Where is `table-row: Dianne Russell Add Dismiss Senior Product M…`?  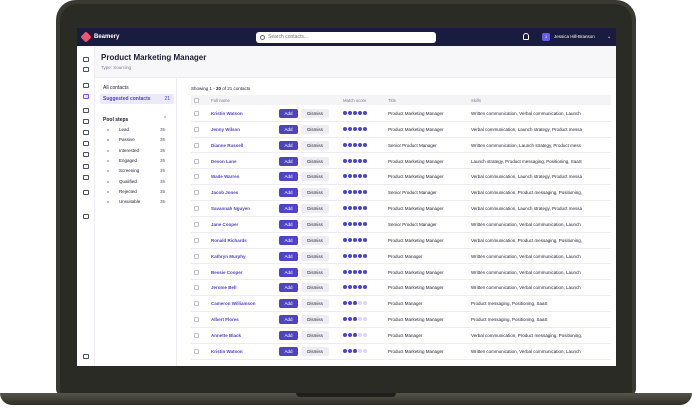 table-row: Dianne Russell Add Dismiss Senior Product M… is located at coordinates (401, 146).